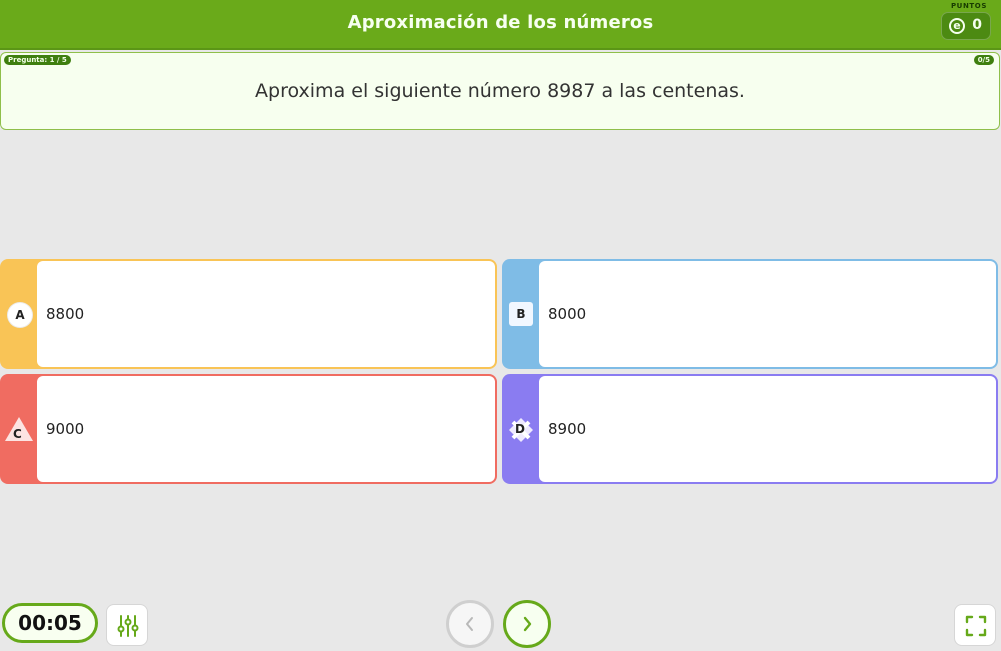 Image resolution: width=1001 pixels, height=651 pixels. What do you see at coordinates (65, 429) in the screenshot?
I see `answer-c-value: 9000` at bounding box center [65, 429].